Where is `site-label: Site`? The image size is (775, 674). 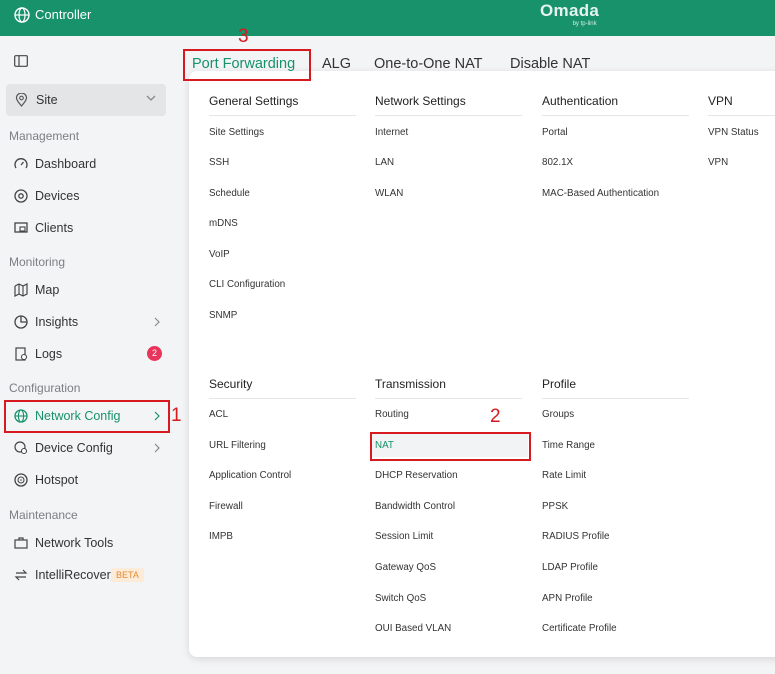 site-label: Site is located at coordinates (47, 100).